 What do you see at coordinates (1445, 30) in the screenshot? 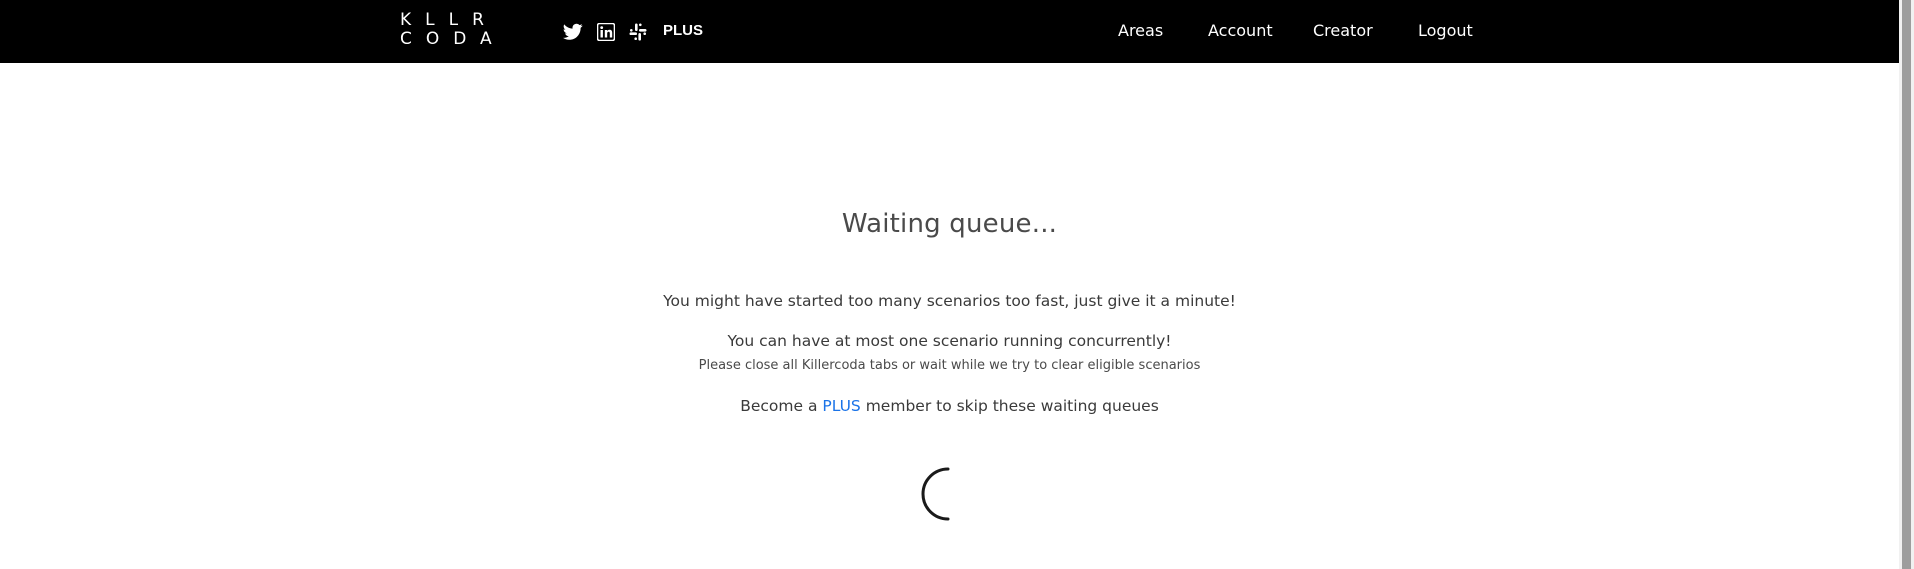
I see `nav-logout: Logout` at bounding box center [1445, 30].